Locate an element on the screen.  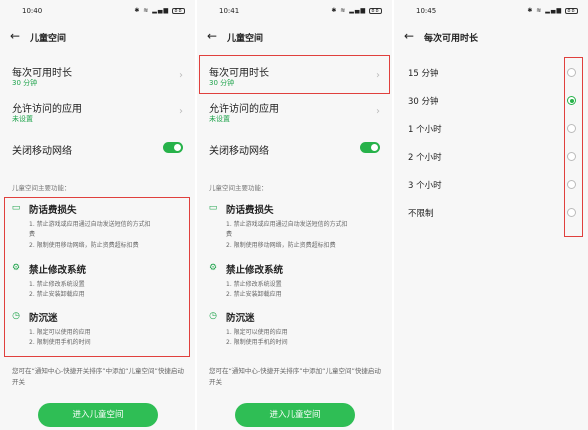
status-time: 10:45 is located at coordinates (426, 11).